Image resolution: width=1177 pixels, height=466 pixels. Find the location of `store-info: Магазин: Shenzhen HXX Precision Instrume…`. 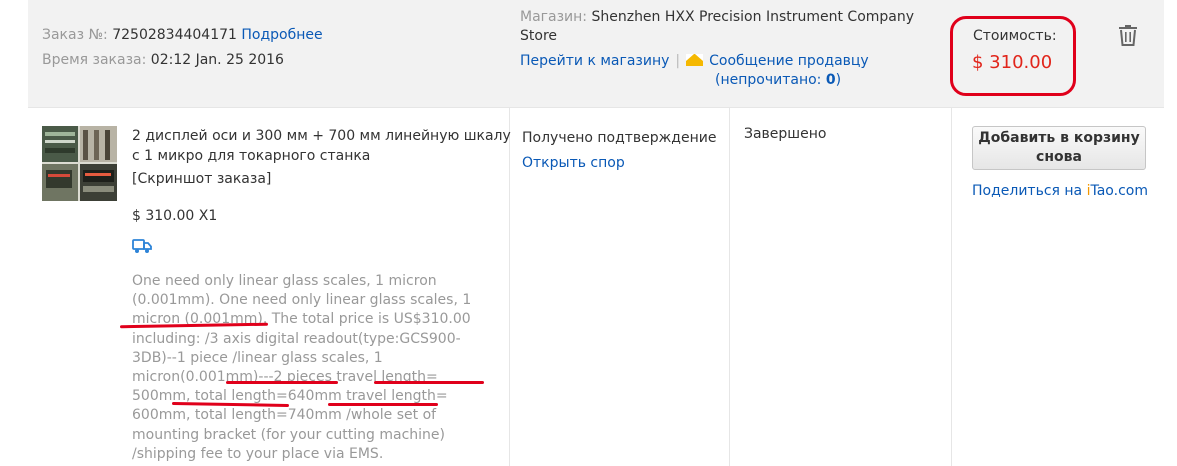

store-info: Магазин: Shenzhen HXX Precision Instrume… is located at coordinates (725, 27).